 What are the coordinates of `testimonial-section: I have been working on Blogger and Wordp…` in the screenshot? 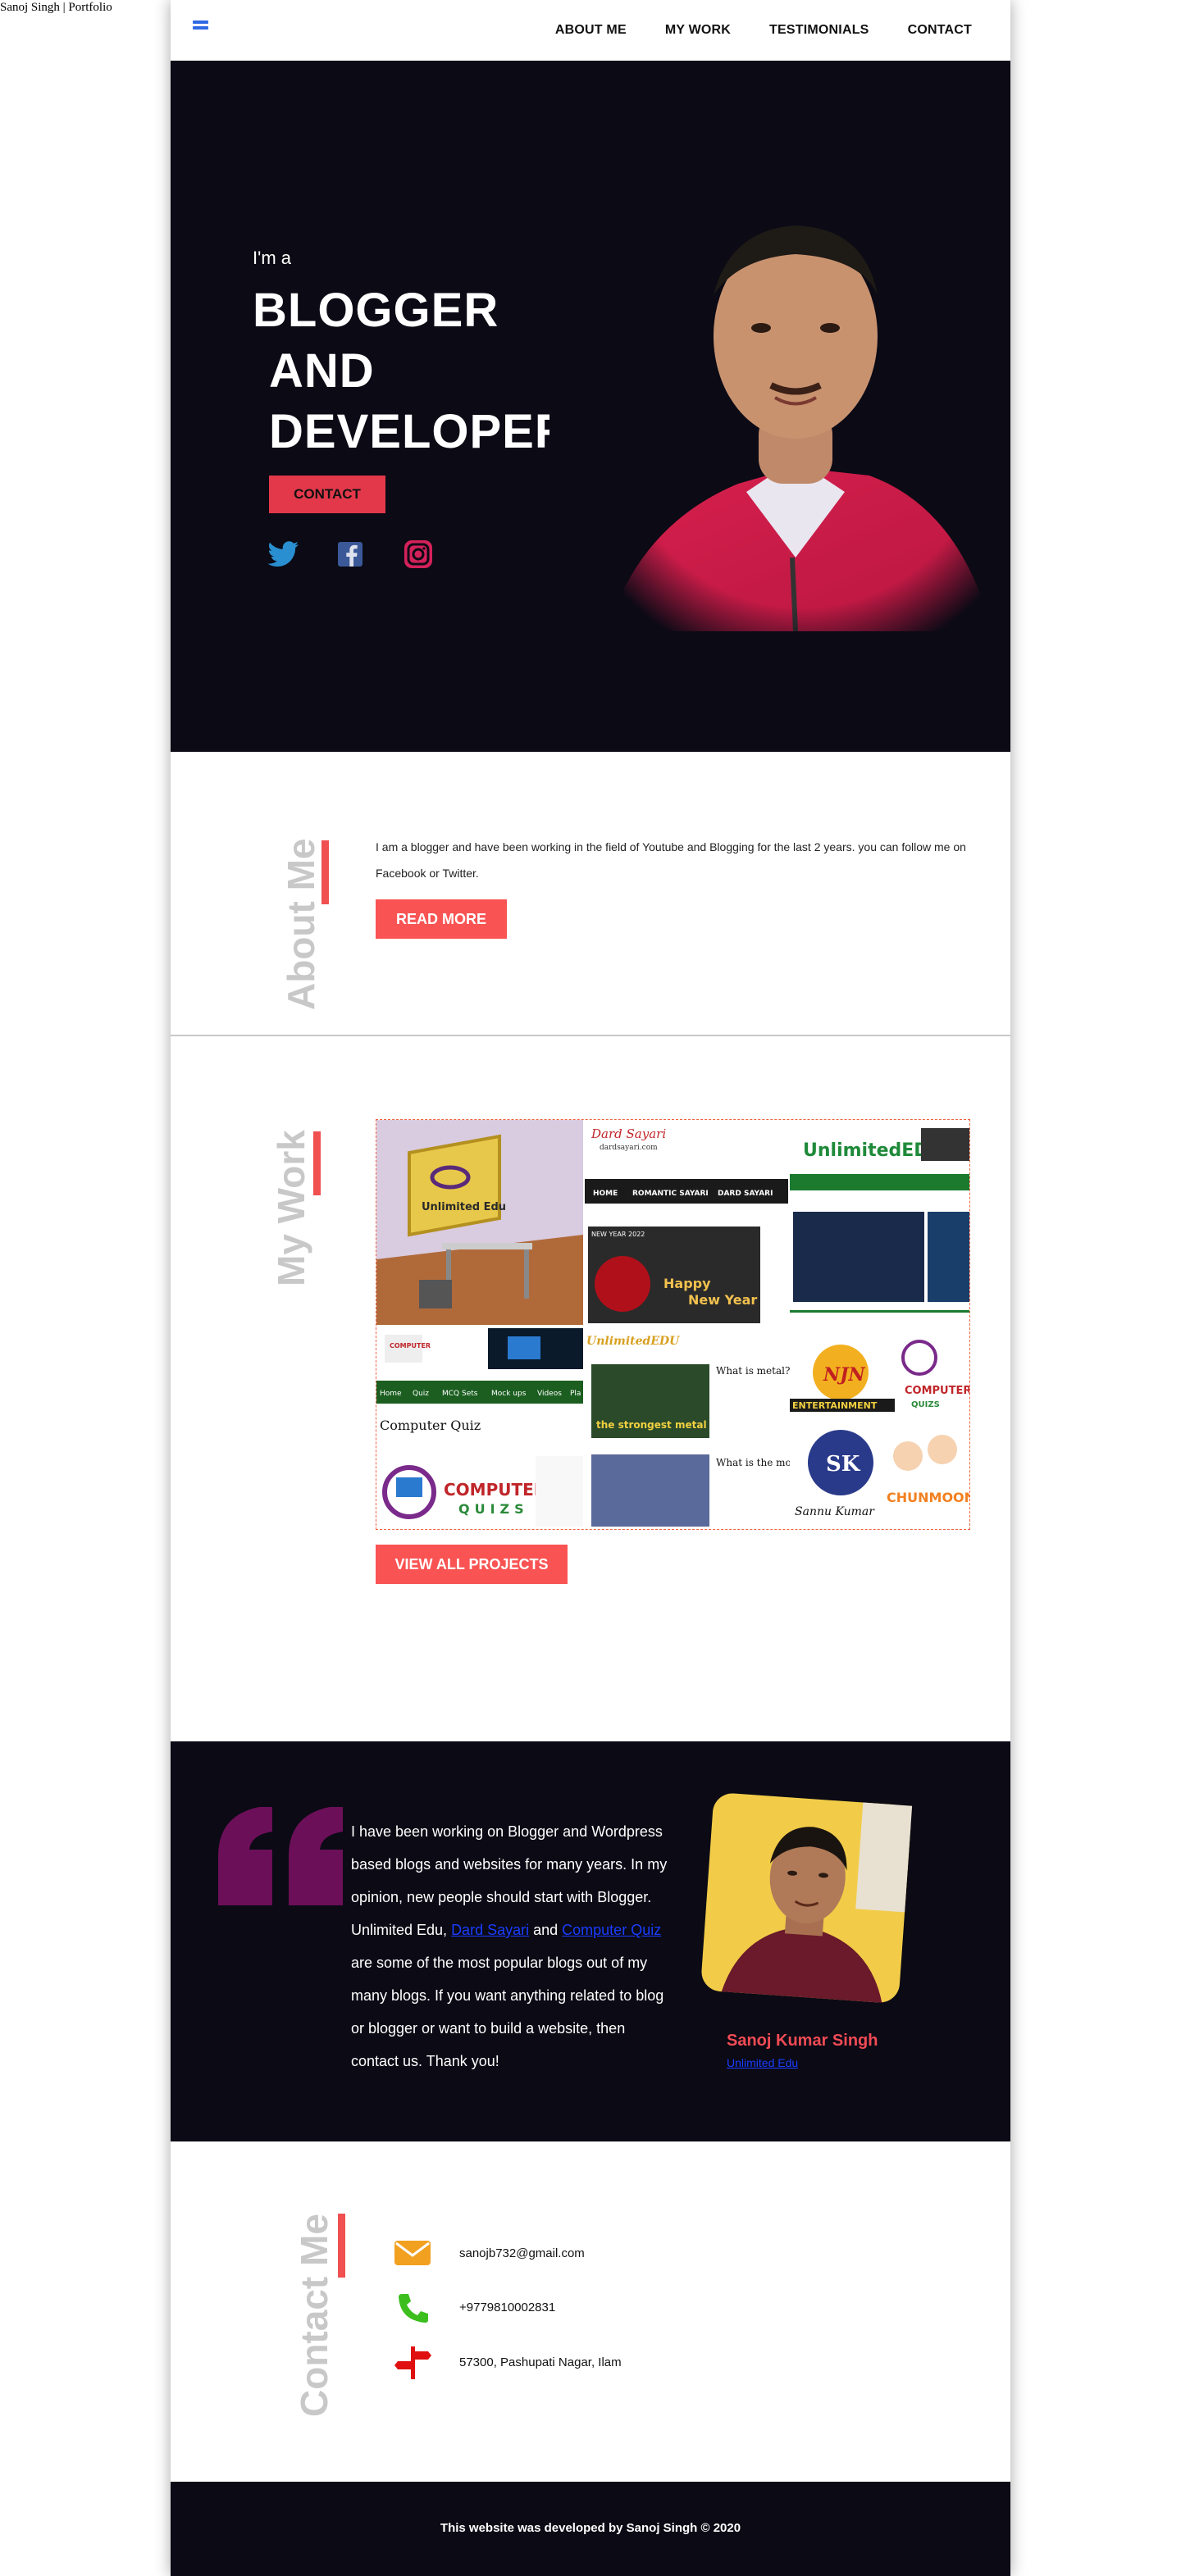 It's located at (591, 1941).